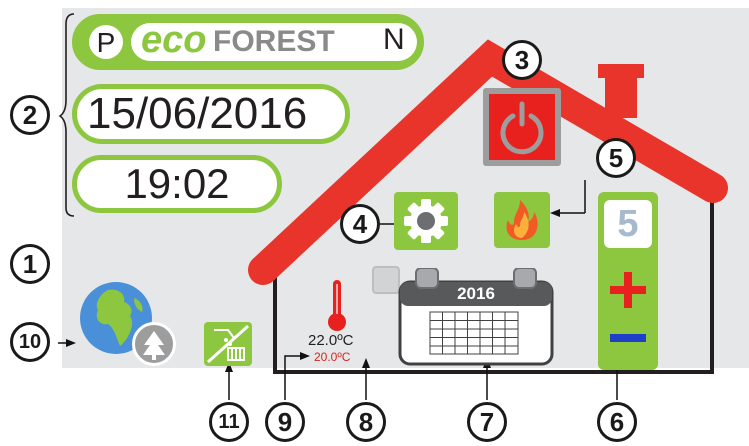 This screenshot has width=749, height=446. What do you see at coordinates (154, 344) in the screenshot?
I see `tree-icon` at bounding box center [154, 344].